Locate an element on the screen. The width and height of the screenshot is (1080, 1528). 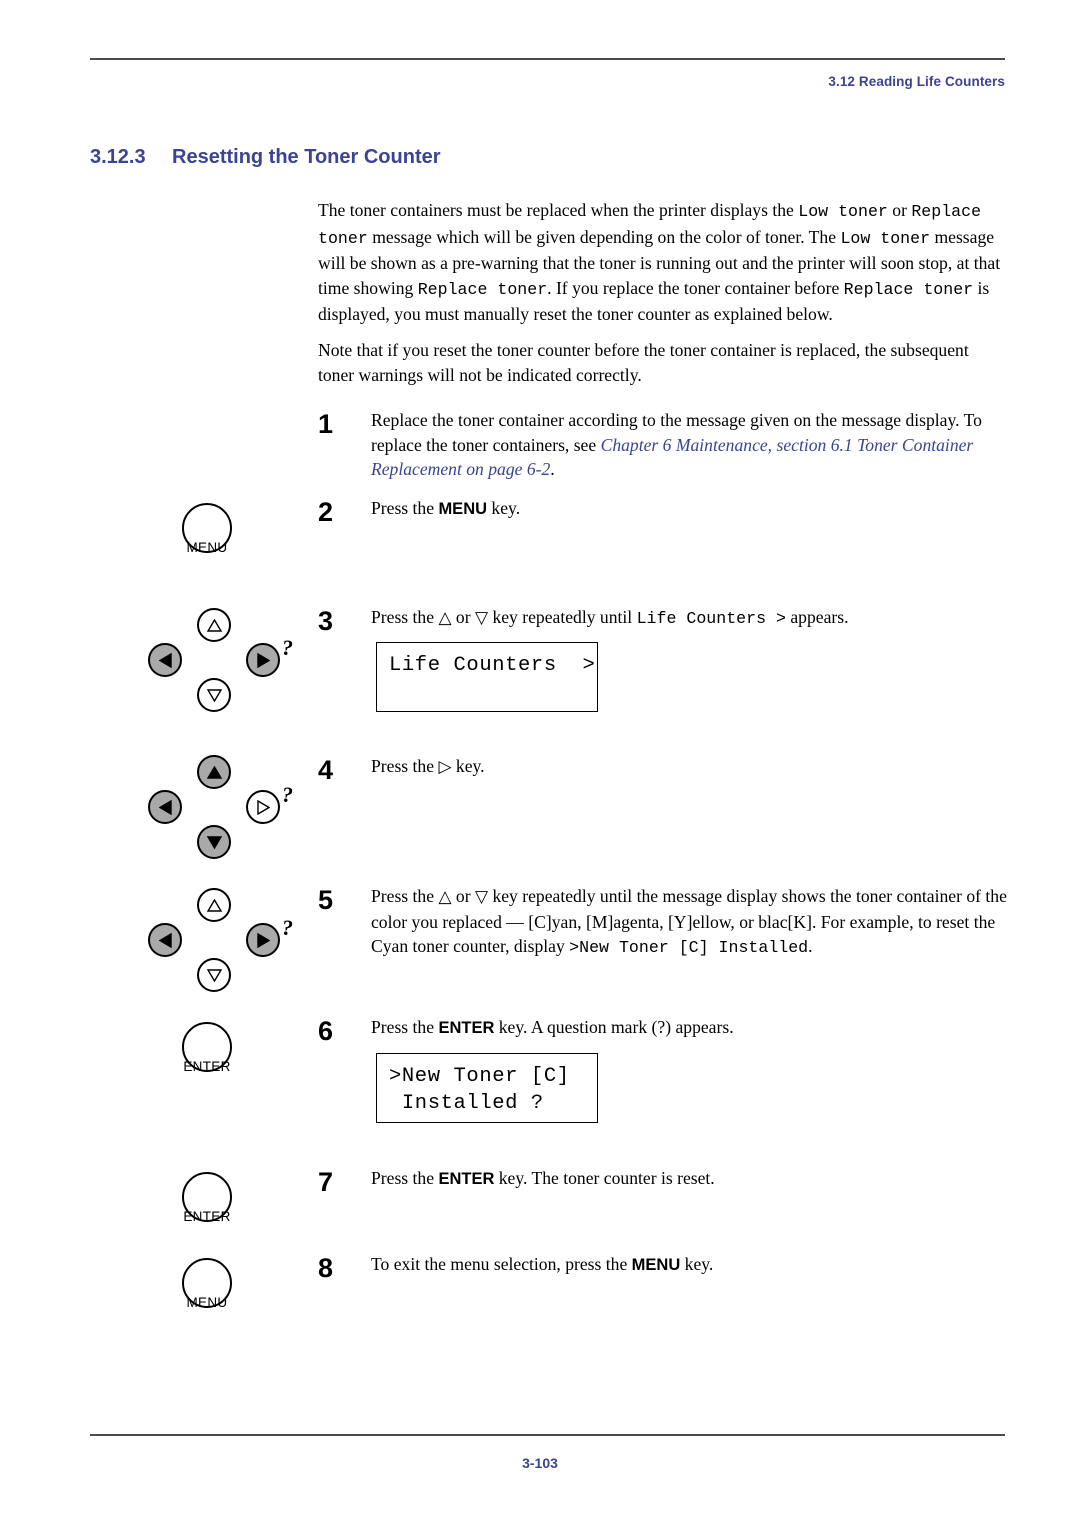
step2-text-a: Press the is located at coordinates (405, 508).